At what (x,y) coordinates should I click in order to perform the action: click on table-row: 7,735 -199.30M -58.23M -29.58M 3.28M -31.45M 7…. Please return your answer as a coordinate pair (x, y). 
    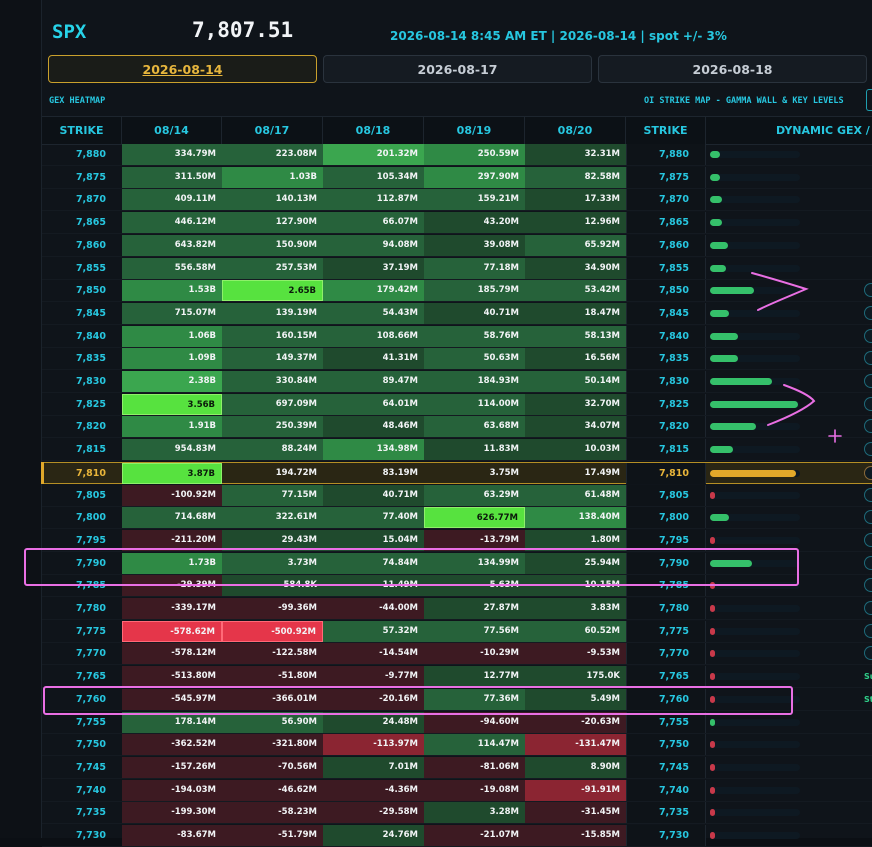
    Looking at the image, I should click on (457, 813).